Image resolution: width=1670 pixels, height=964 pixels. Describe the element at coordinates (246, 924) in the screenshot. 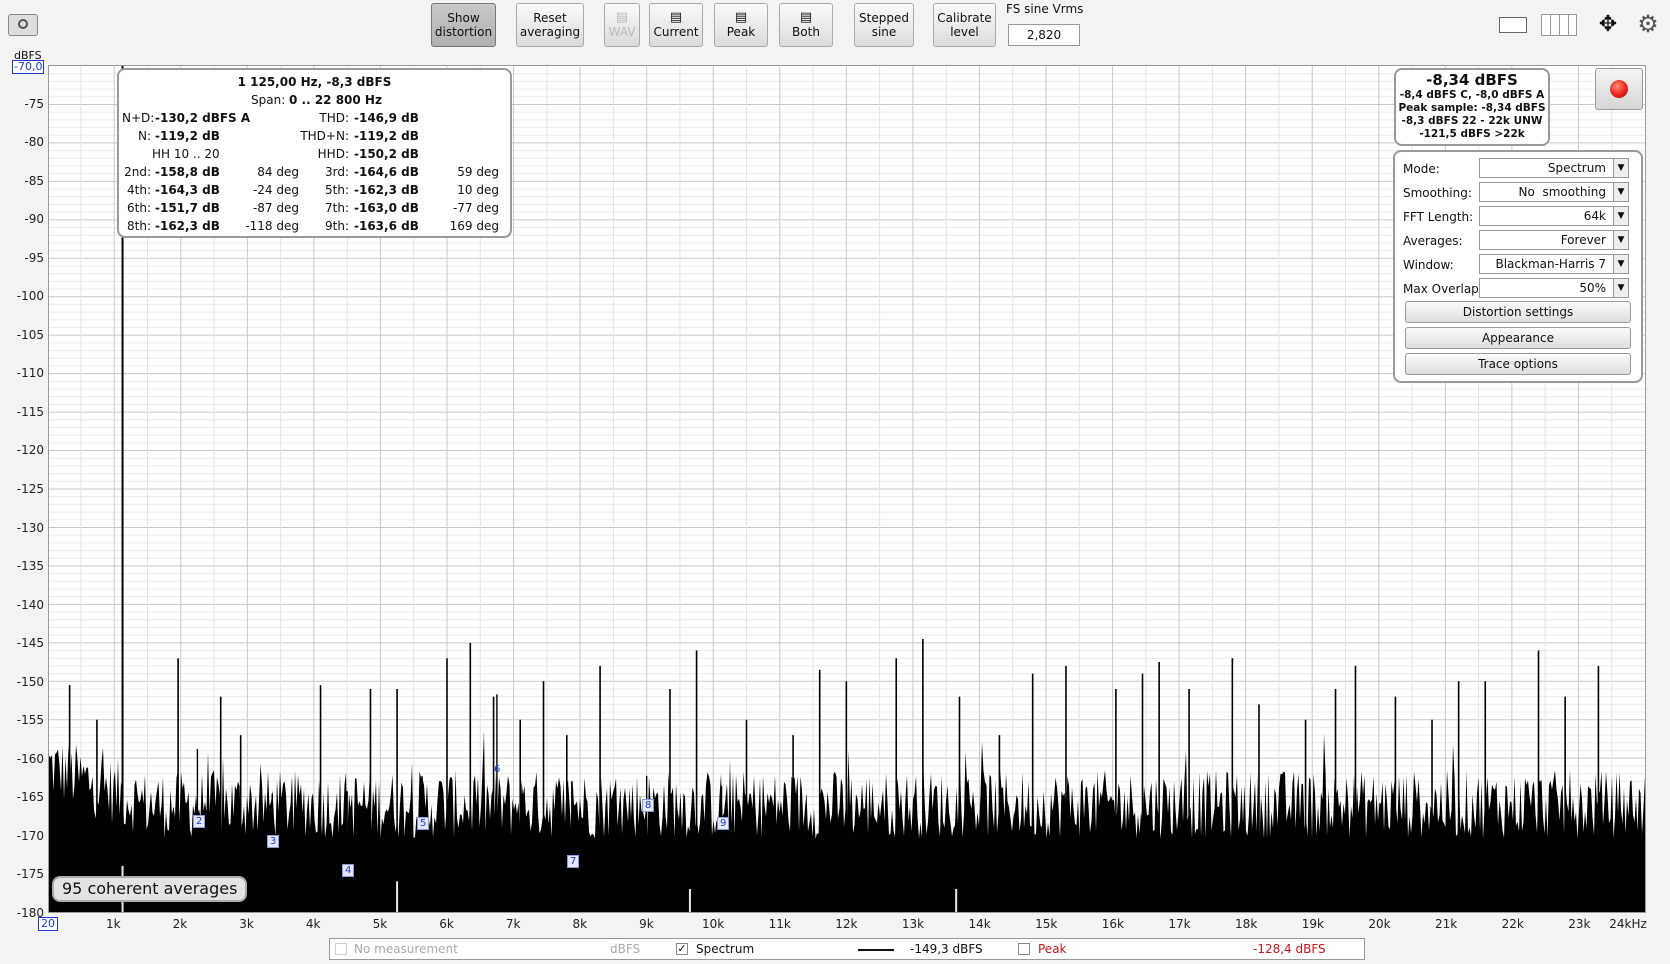

I see `x-tick-label: 3k` at that location.